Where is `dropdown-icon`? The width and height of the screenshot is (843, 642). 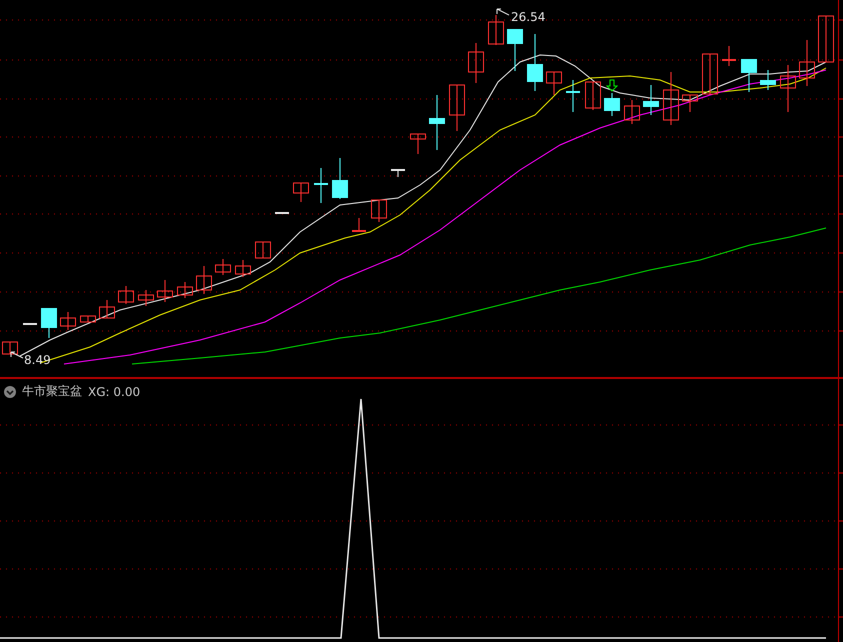 dropdown-icon is located at coordinates (10, 392).